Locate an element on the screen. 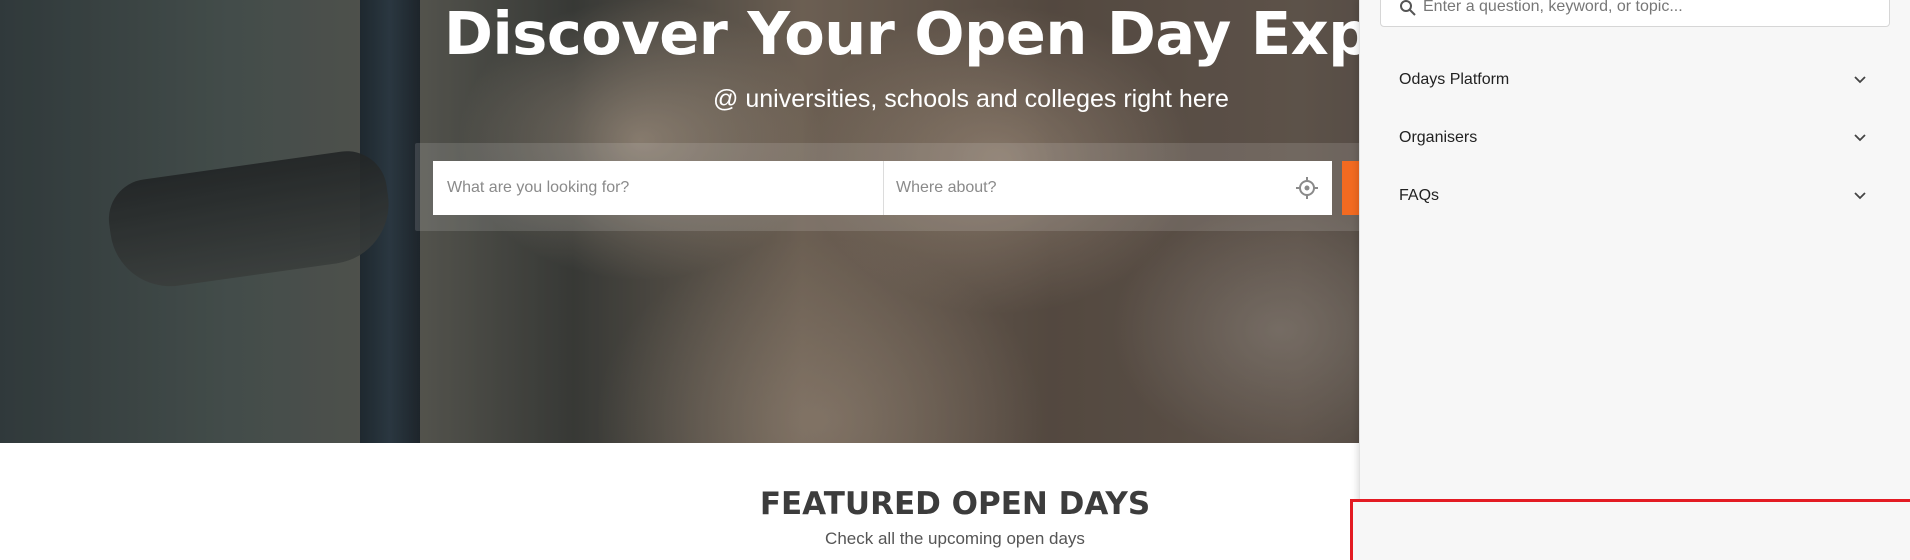  help-search-input is located at coordinates (1648, 10).